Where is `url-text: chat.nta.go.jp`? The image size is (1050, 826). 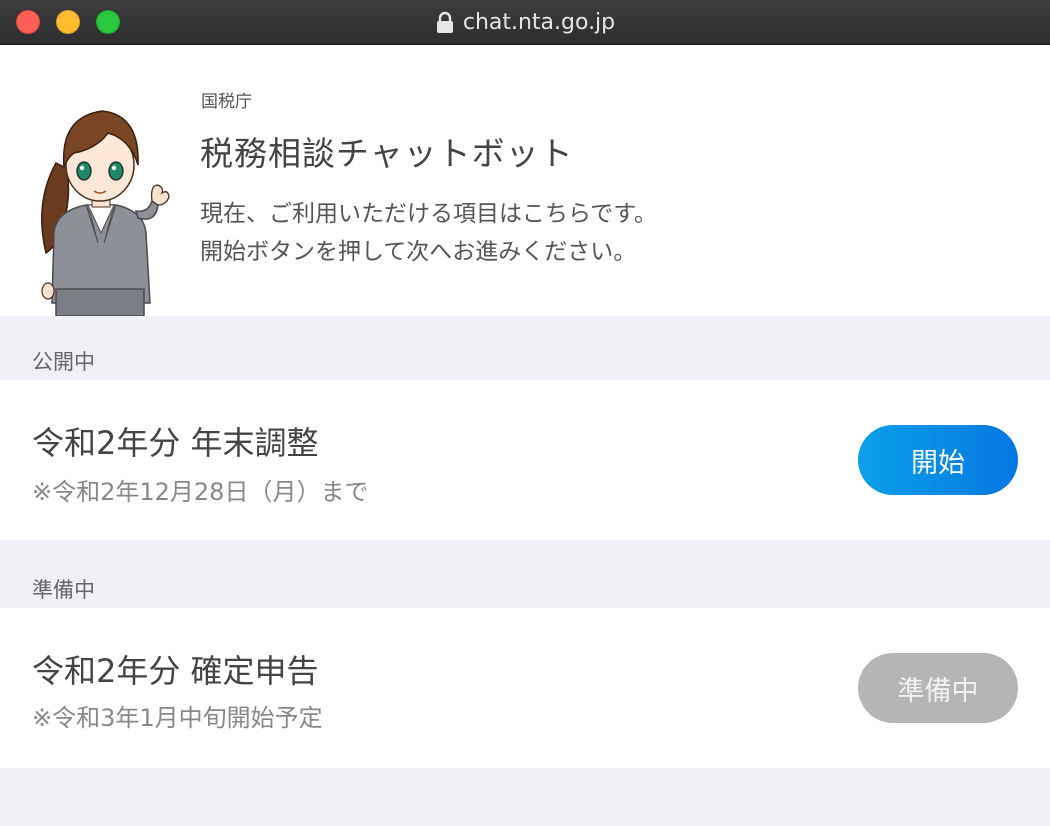 url-text: chat.nta.go.jp is located at coordinates (539, 22).